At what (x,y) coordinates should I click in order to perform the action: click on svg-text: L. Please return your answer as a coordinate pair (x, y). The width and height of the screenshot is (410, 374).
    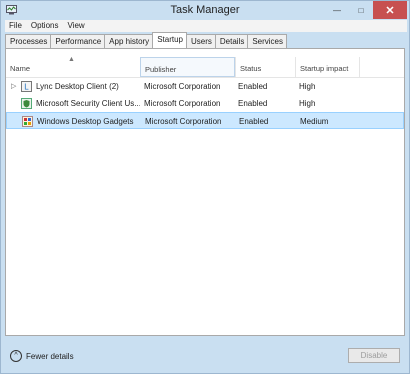
    Looking at the image, I should click on (26, 87).